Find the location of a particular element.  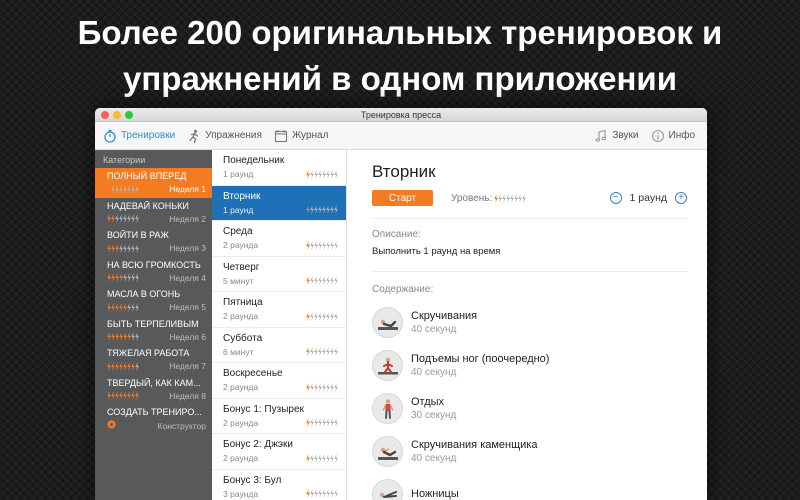

day-item: Суббота 6 минут is located at coordinates (279, 345).